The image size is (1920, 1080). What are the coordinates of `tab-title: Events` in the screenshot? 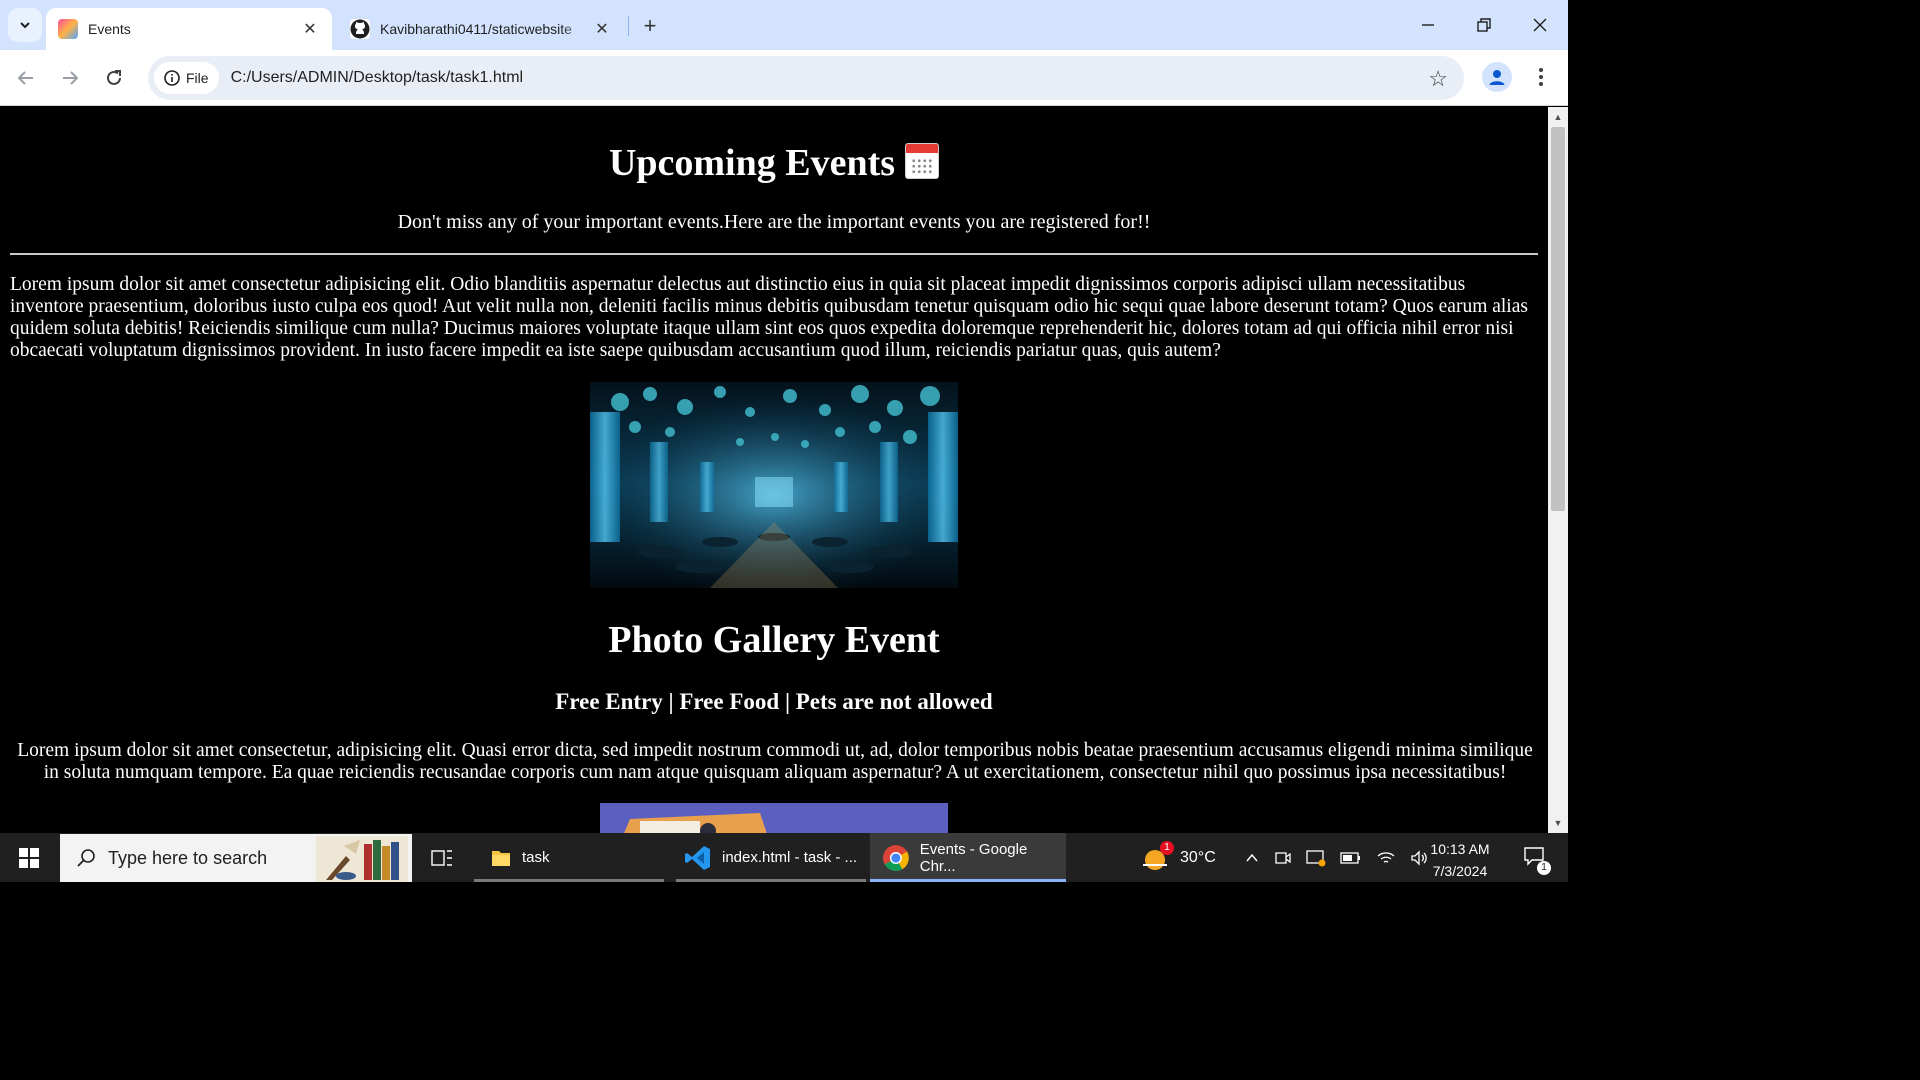 It's located at (109, 29).